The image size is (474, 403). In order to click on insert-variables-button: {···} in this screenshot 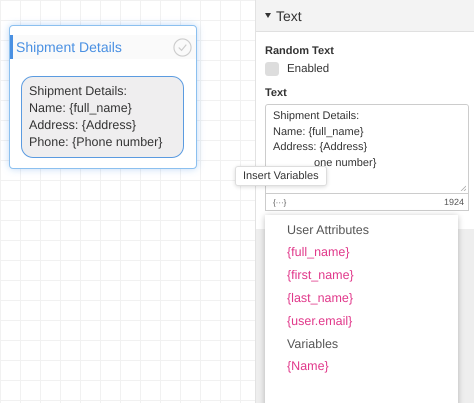, I will do `click(279, 202)`.